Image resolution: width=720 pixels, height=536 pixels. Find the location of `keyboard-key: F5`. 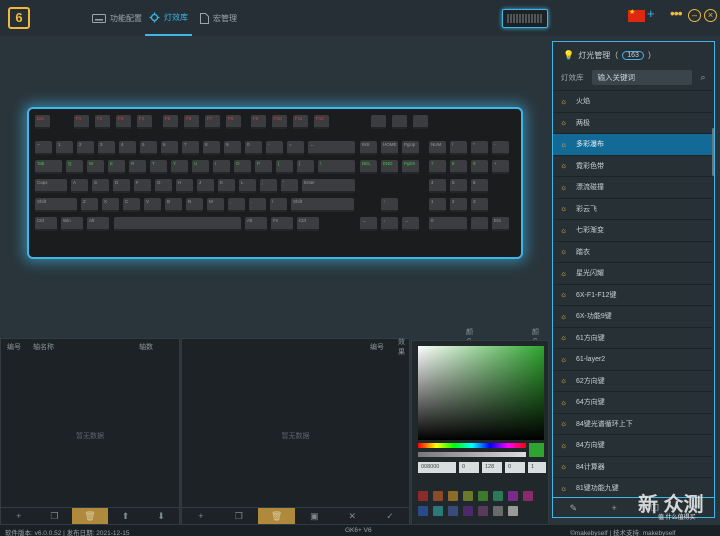

keyboard-key: F5 is located at coordinates (170, 122).